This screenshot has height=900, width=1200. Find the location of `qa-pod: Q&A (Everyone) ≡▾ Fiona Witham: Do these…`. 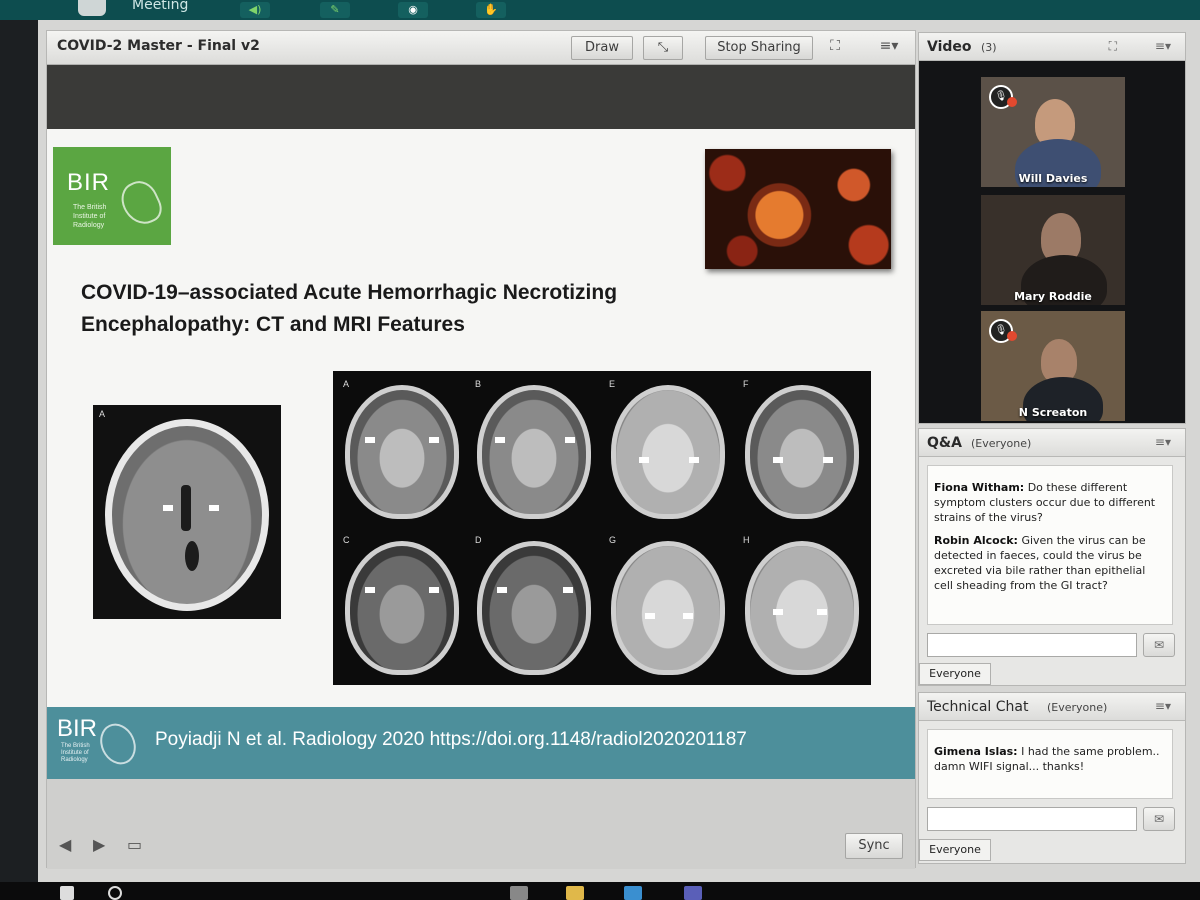

qa-pod: Q&A (Everyone) ≡▾ Fiona Witham: Do these… is located at coordinates (1052, 557).